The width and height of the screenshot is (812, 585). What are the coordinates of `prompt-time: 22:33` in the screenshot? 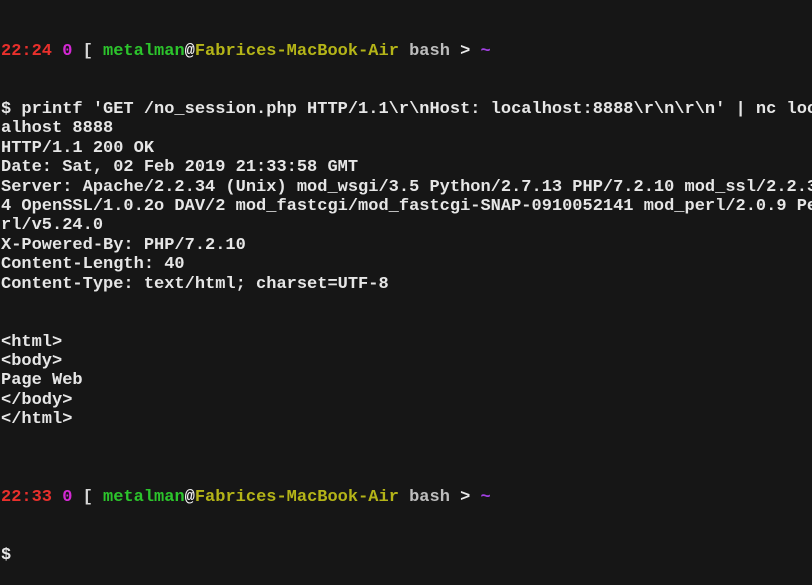 It's located at (27, 497).